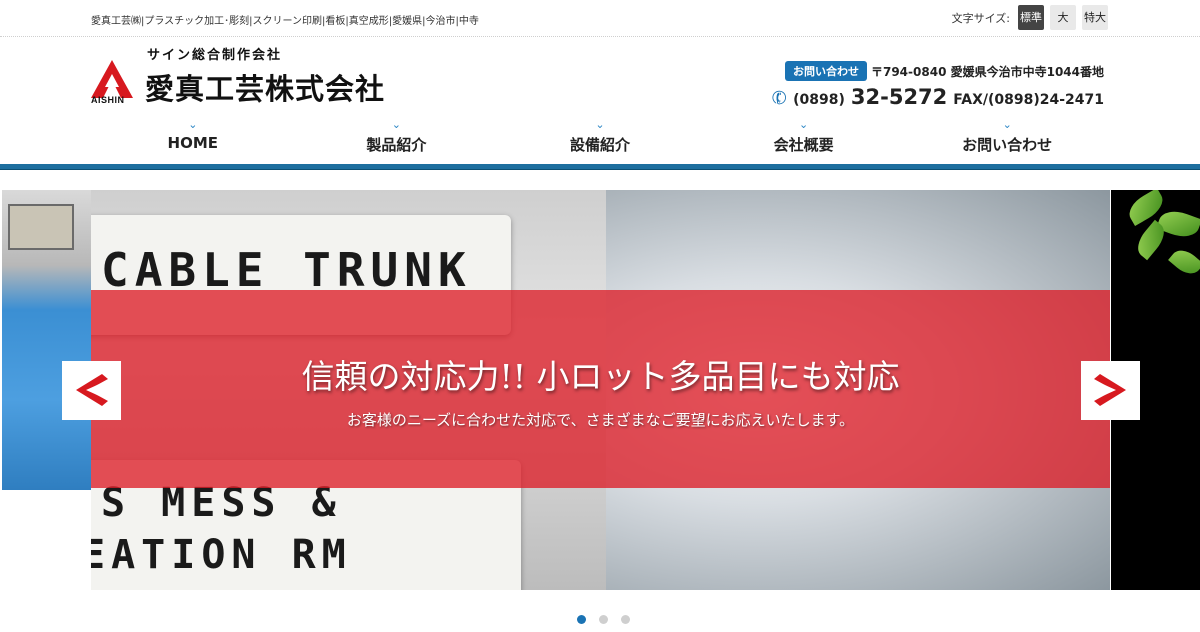 The width and height of the screenshot is (1200, 632). I want to click on previous-slide-peek, so click(46, 340).